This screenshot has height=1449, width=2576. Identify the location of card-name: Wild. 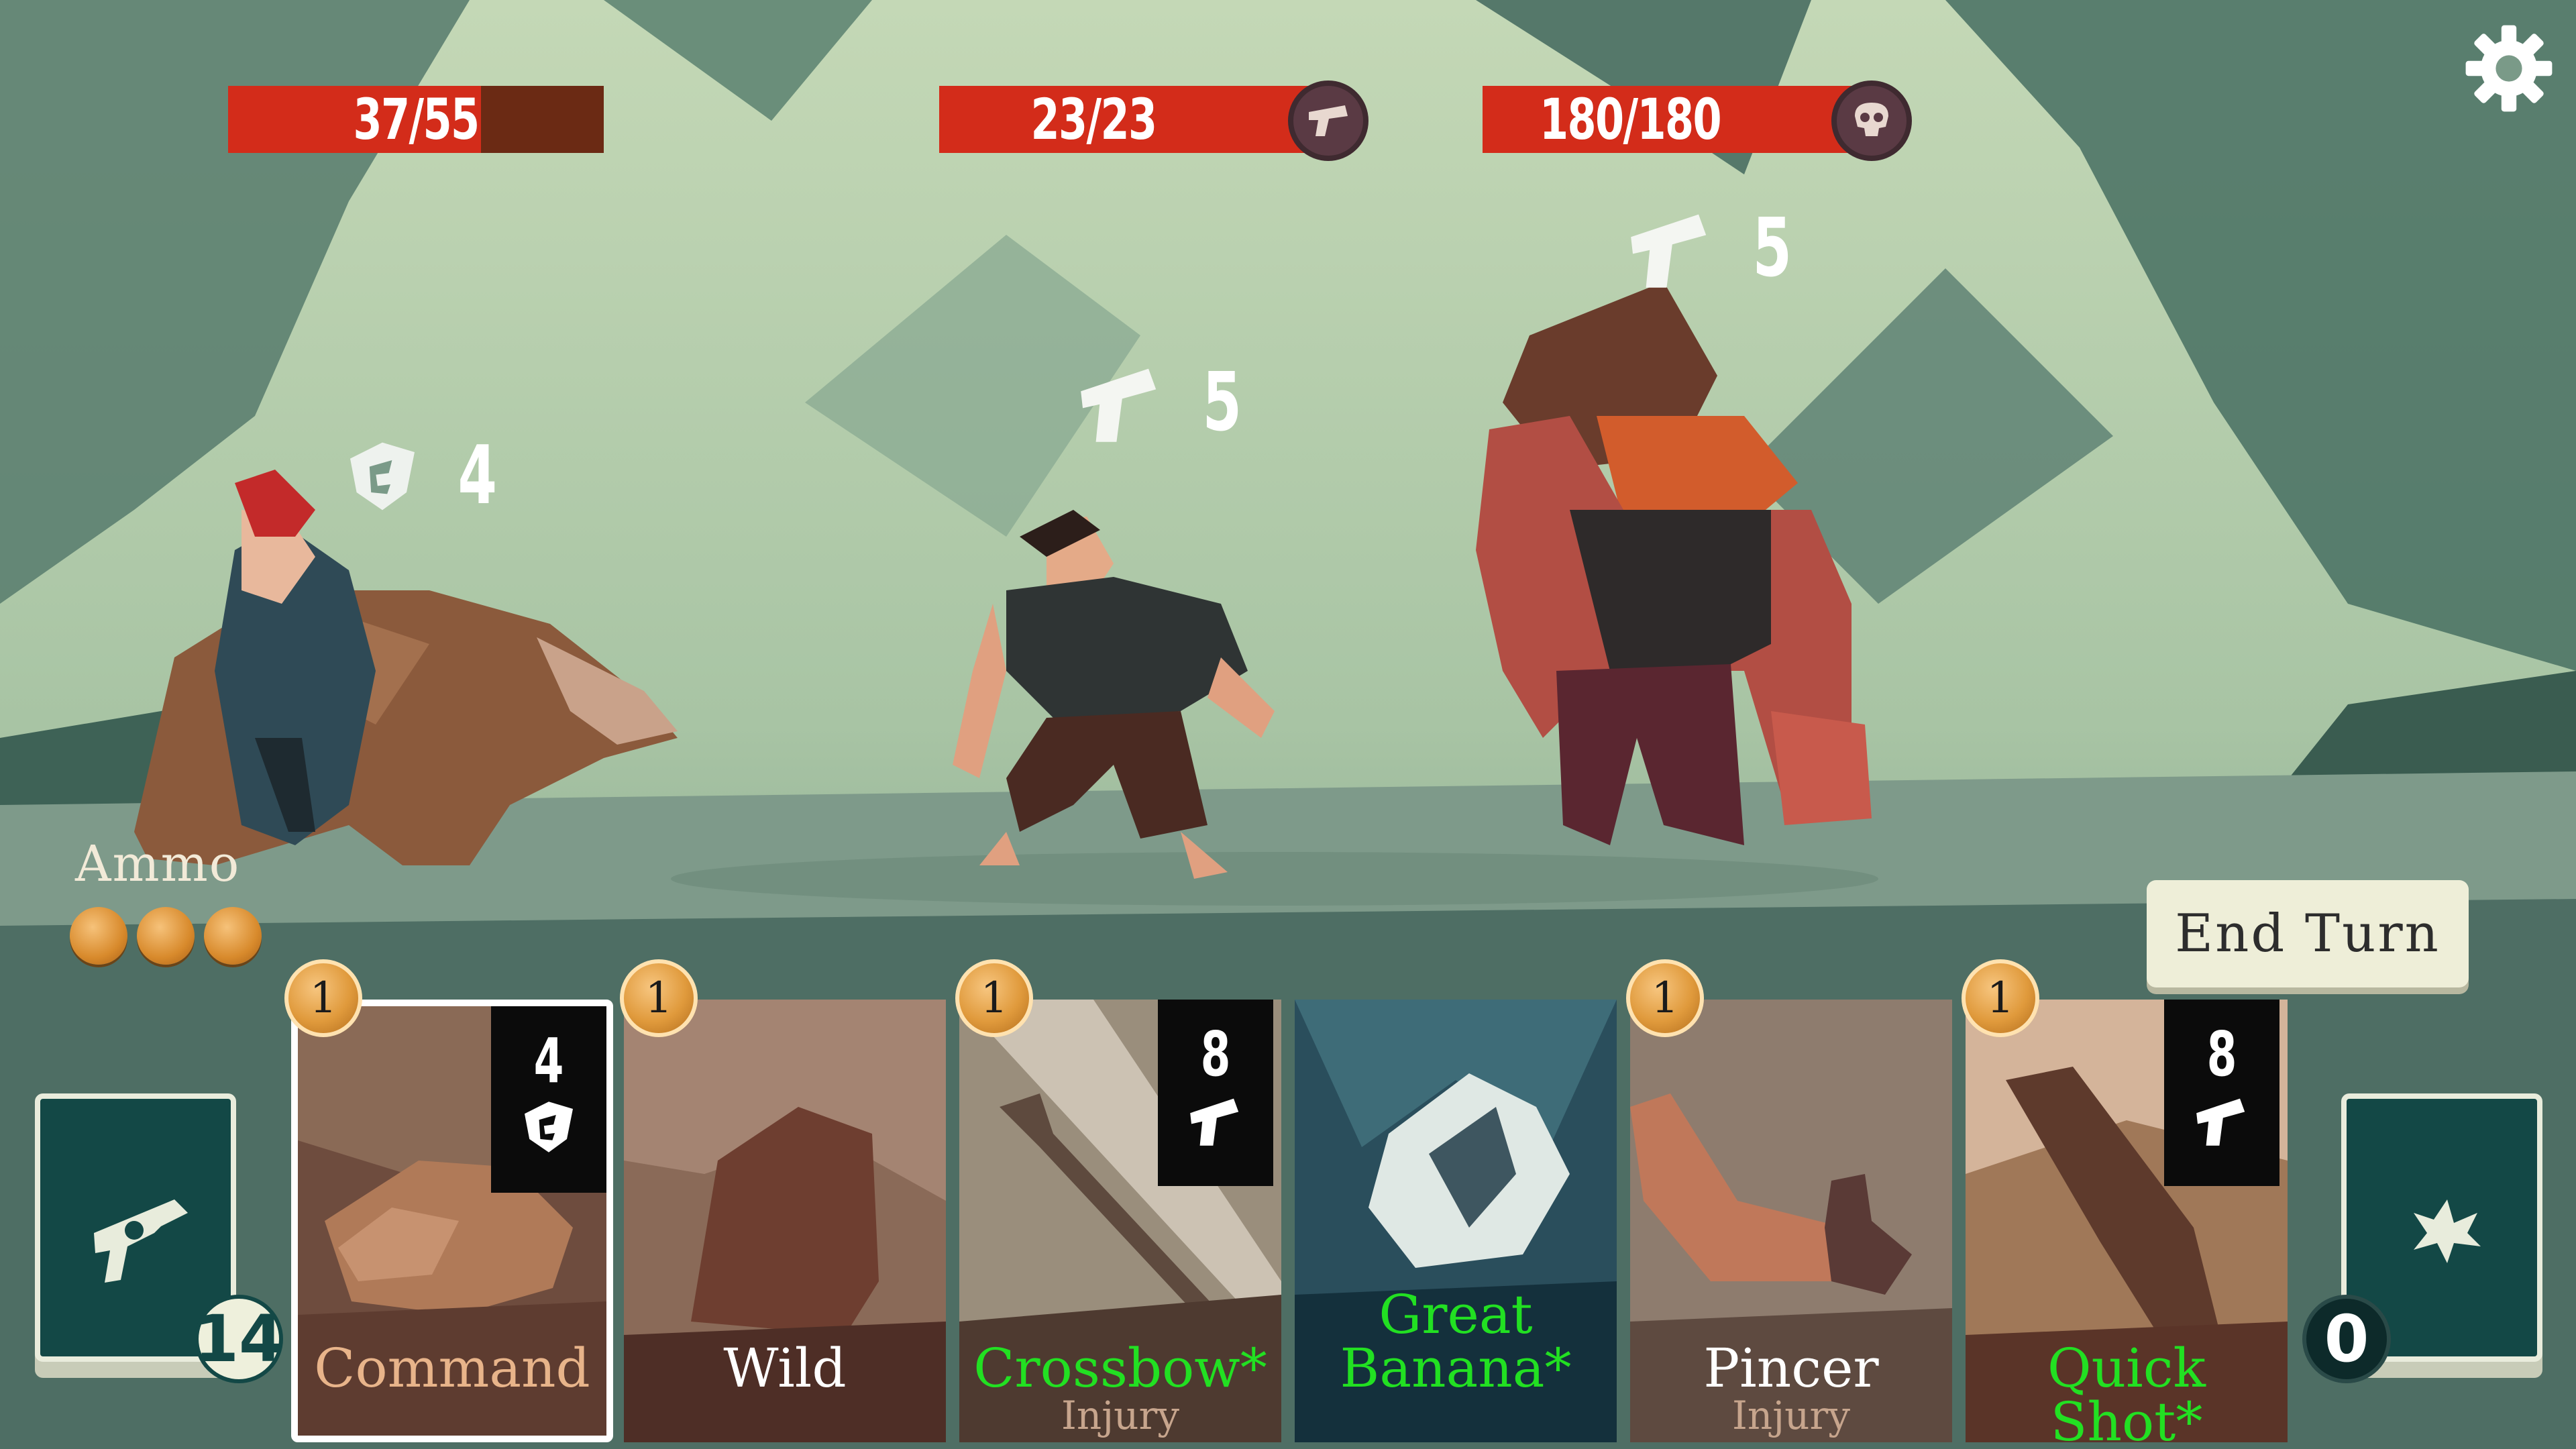
(785, 1368).